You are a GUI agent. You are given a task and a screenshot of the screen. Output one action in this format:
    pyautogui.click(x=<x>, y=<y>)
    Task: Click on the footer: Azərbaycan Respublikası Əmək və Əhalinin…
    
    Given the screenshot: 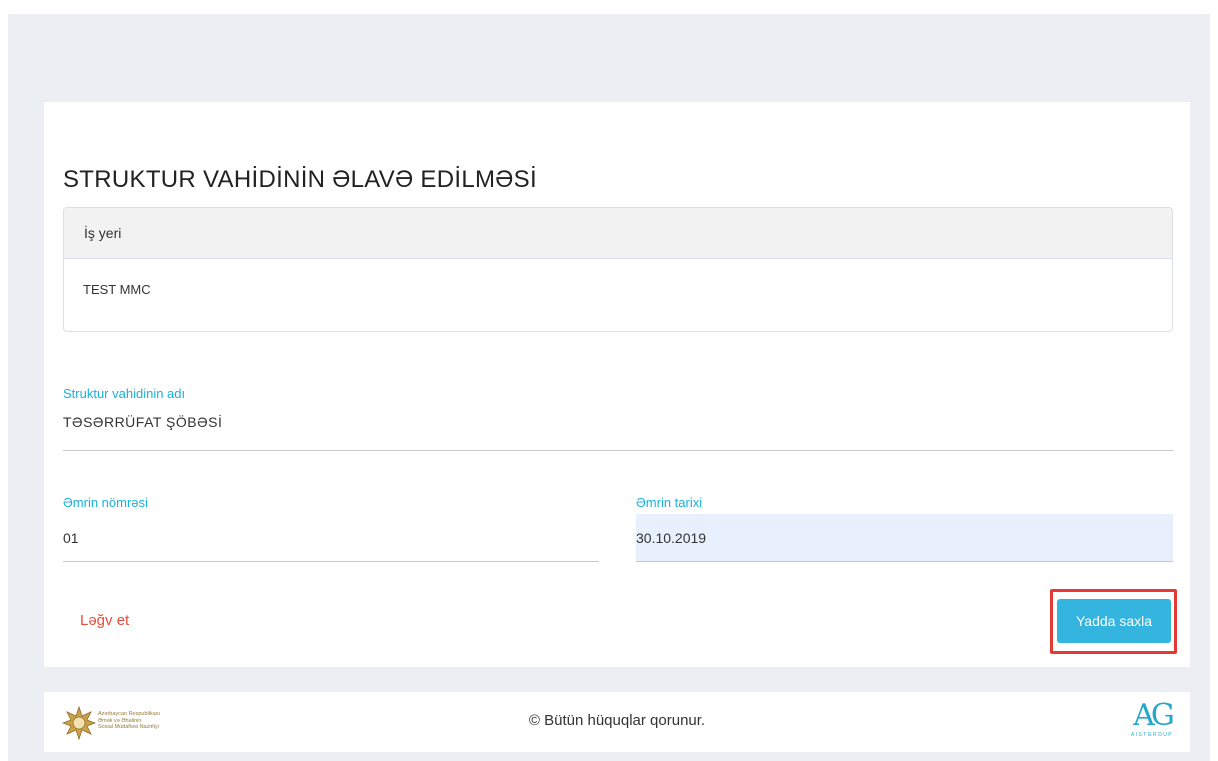 What is the action you would take?
    pyautogui.click(x=617, y=722)
    